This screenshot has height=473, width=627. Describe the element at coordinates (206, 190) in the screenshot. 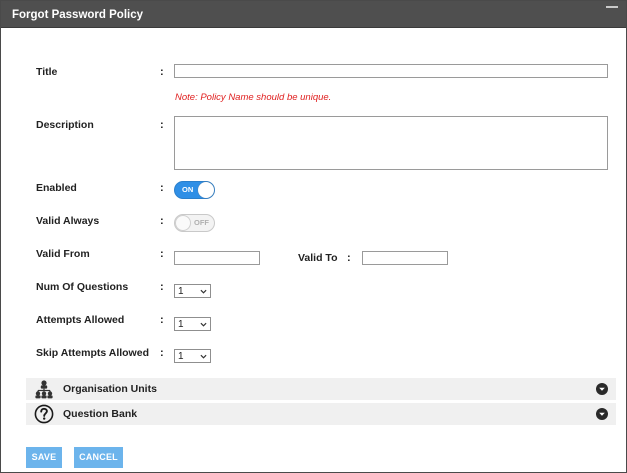

I see `enabled-toggle-knob` at that location.